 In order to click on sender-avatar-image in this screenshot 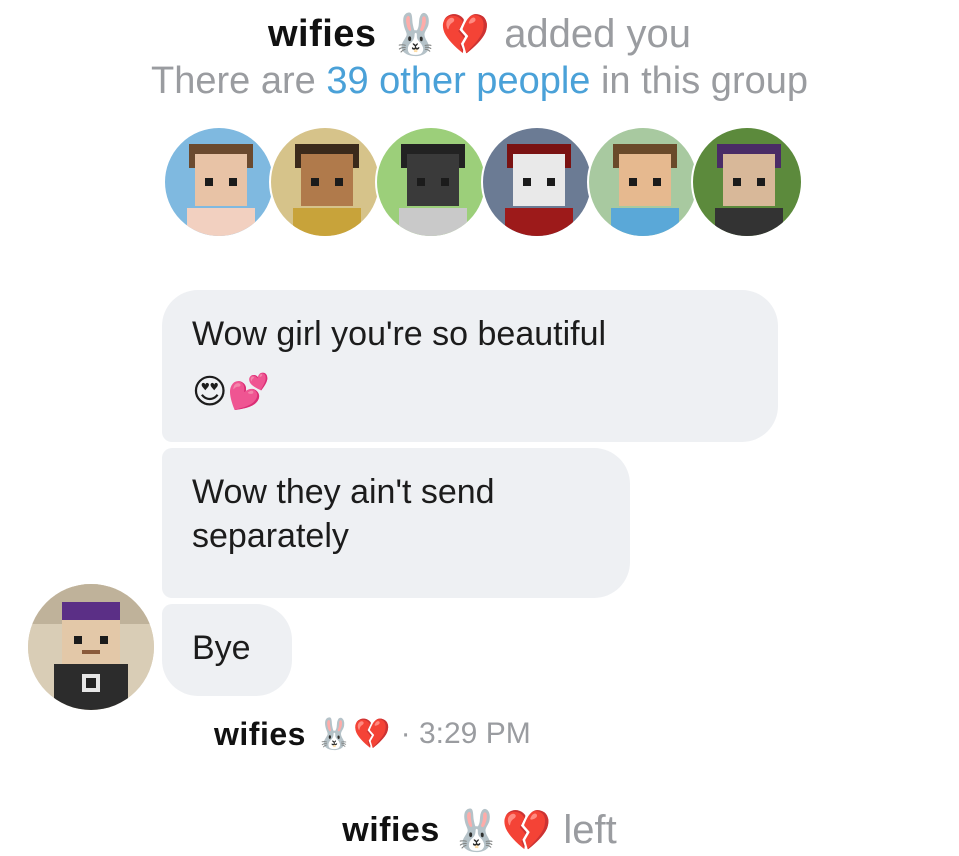, I will do `click(91, 647)`.